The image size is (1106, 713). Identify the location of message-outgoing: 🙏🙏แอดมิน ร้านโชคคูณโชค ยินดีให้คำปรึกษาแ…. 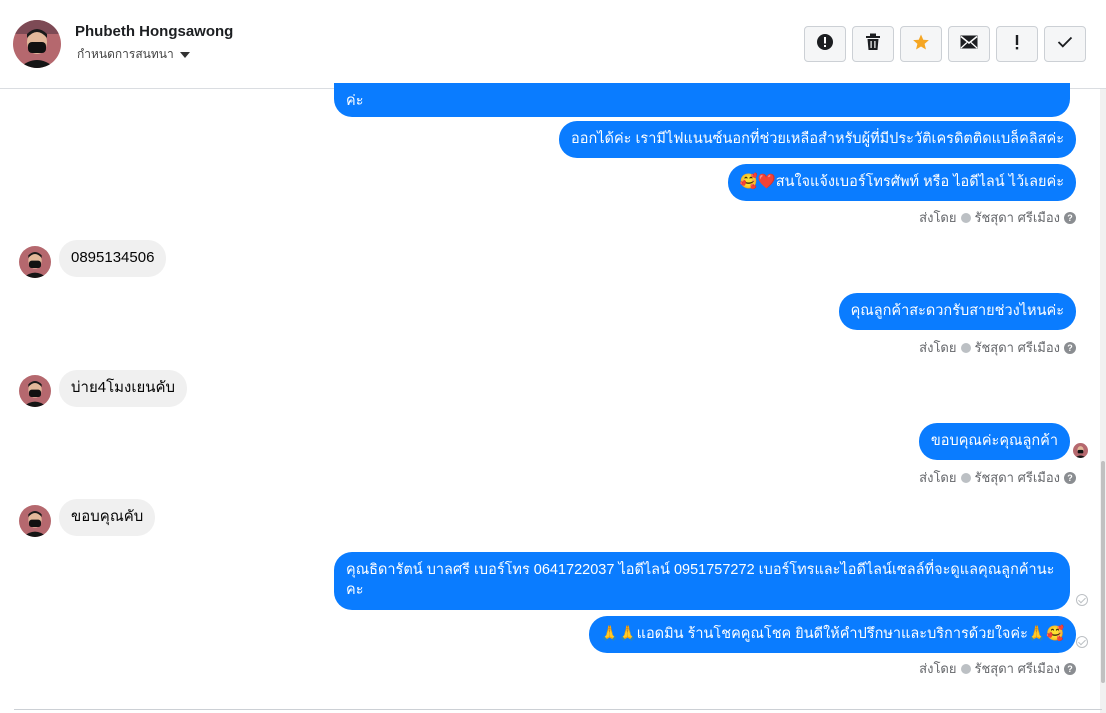
(832, 634).